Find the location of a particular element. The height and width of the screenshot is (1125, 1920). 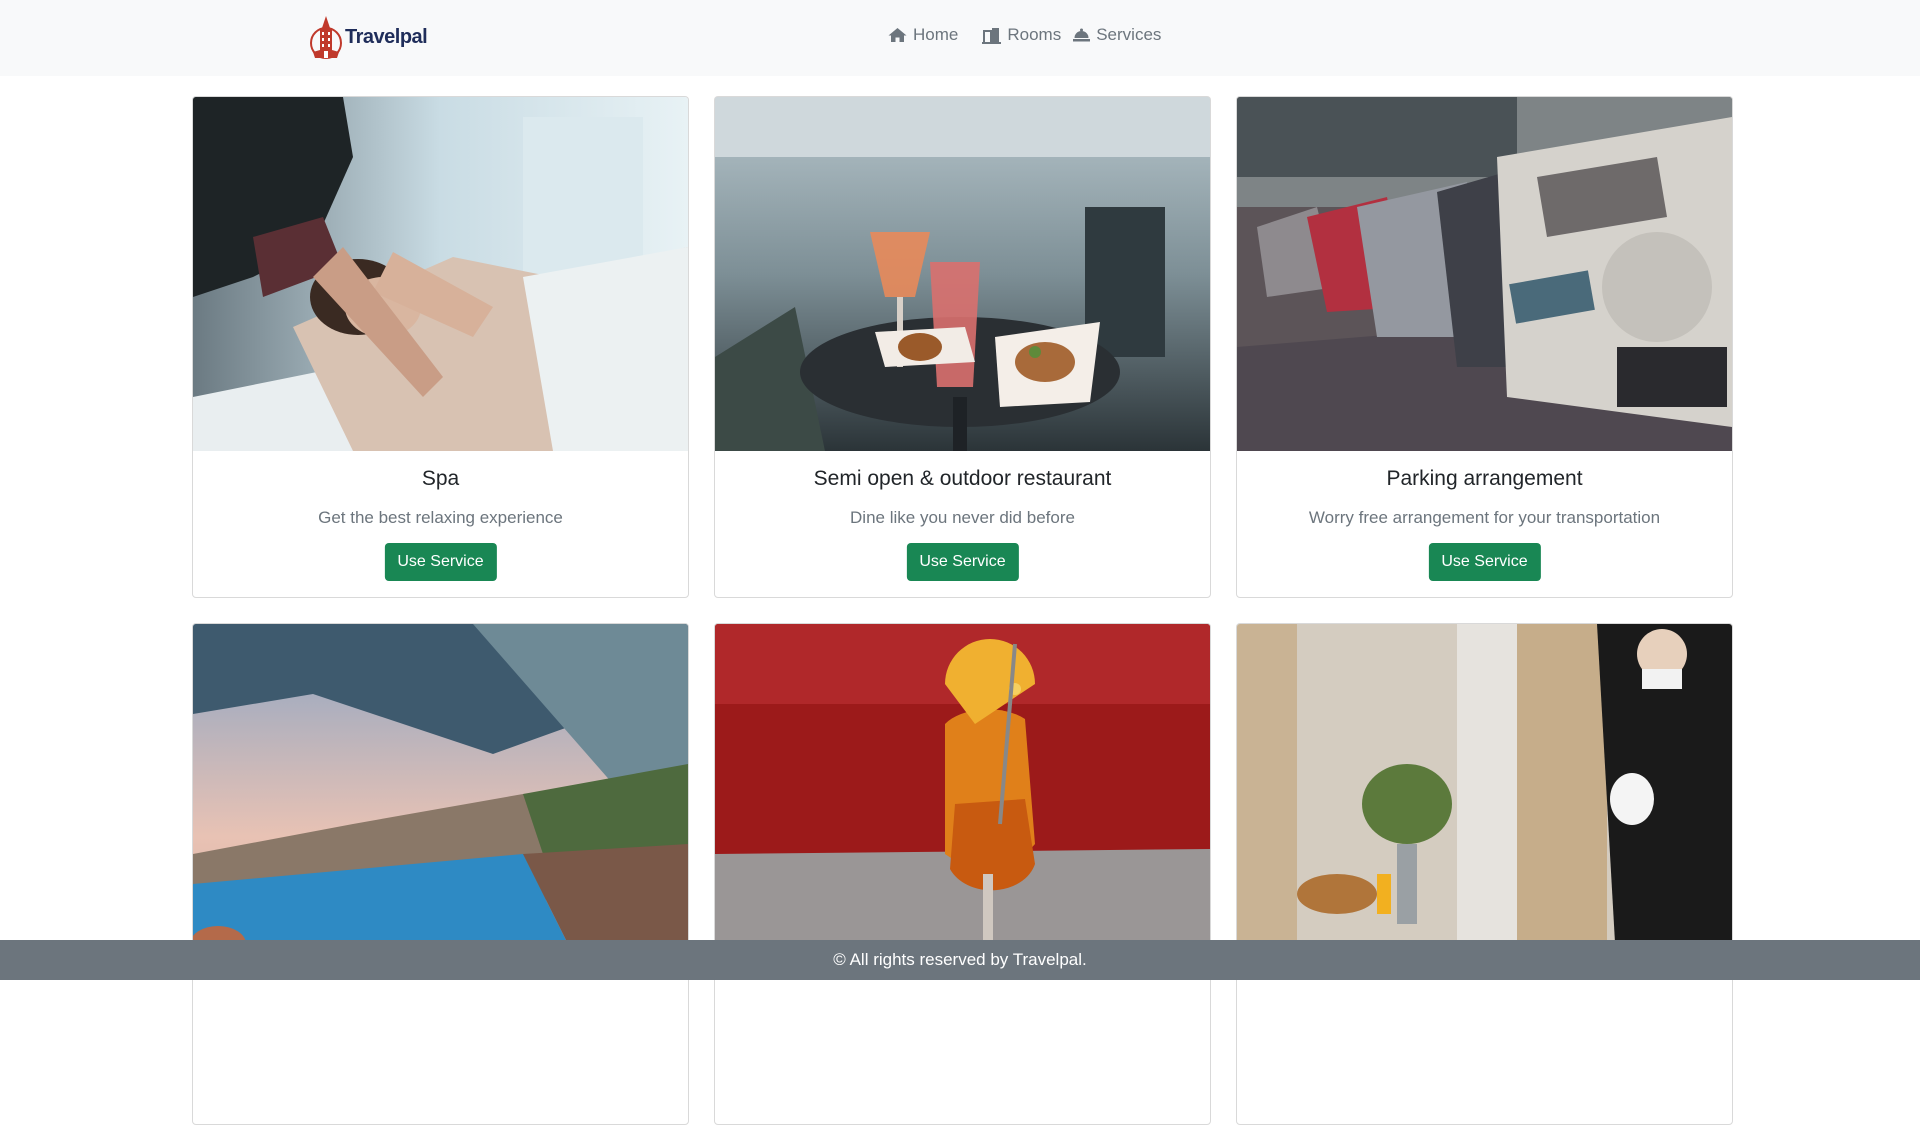

nav-rooms-label: Rooms is located at coordinates (1034, 34).